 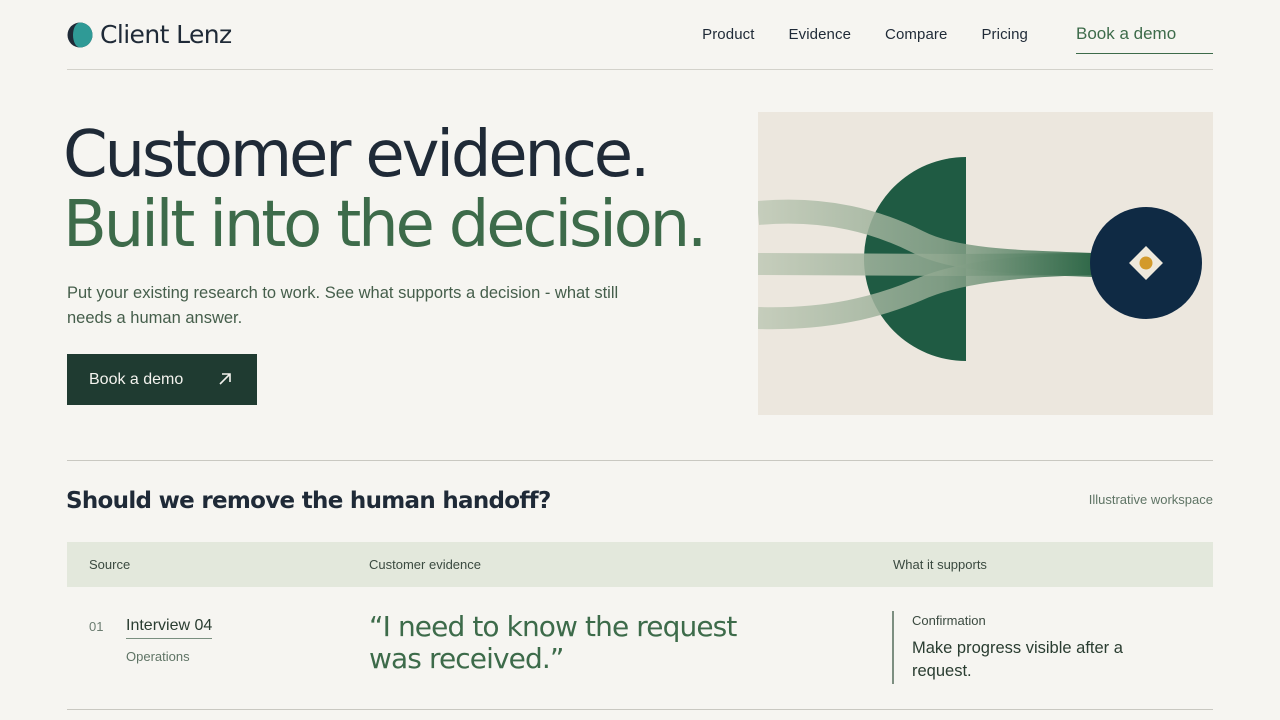 What do you see at coordinates (80, 35) in the screenshot?
I see `logo-mark-icon` at bounding box center [80, 35].